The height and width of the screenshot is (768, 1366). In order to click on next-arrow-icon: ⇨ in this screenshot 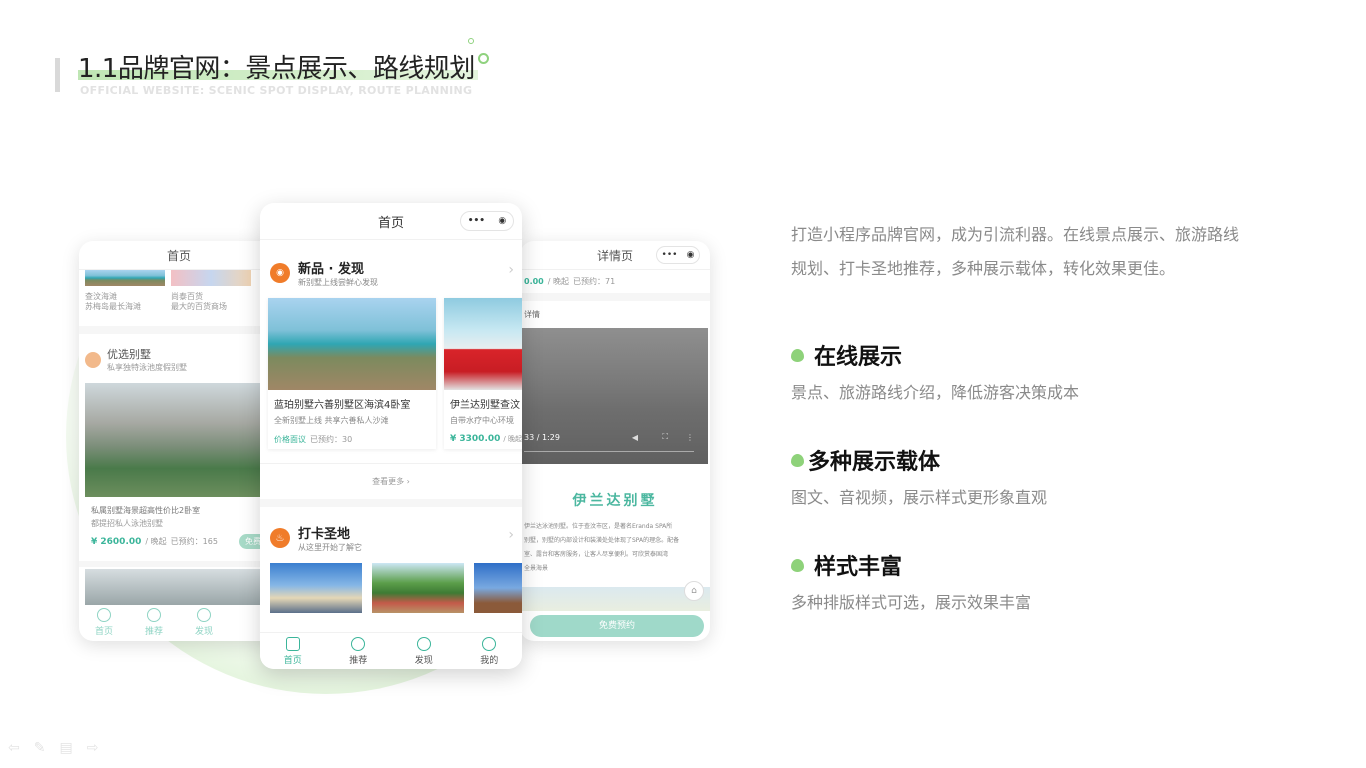, I will do `click(93, 748)`.